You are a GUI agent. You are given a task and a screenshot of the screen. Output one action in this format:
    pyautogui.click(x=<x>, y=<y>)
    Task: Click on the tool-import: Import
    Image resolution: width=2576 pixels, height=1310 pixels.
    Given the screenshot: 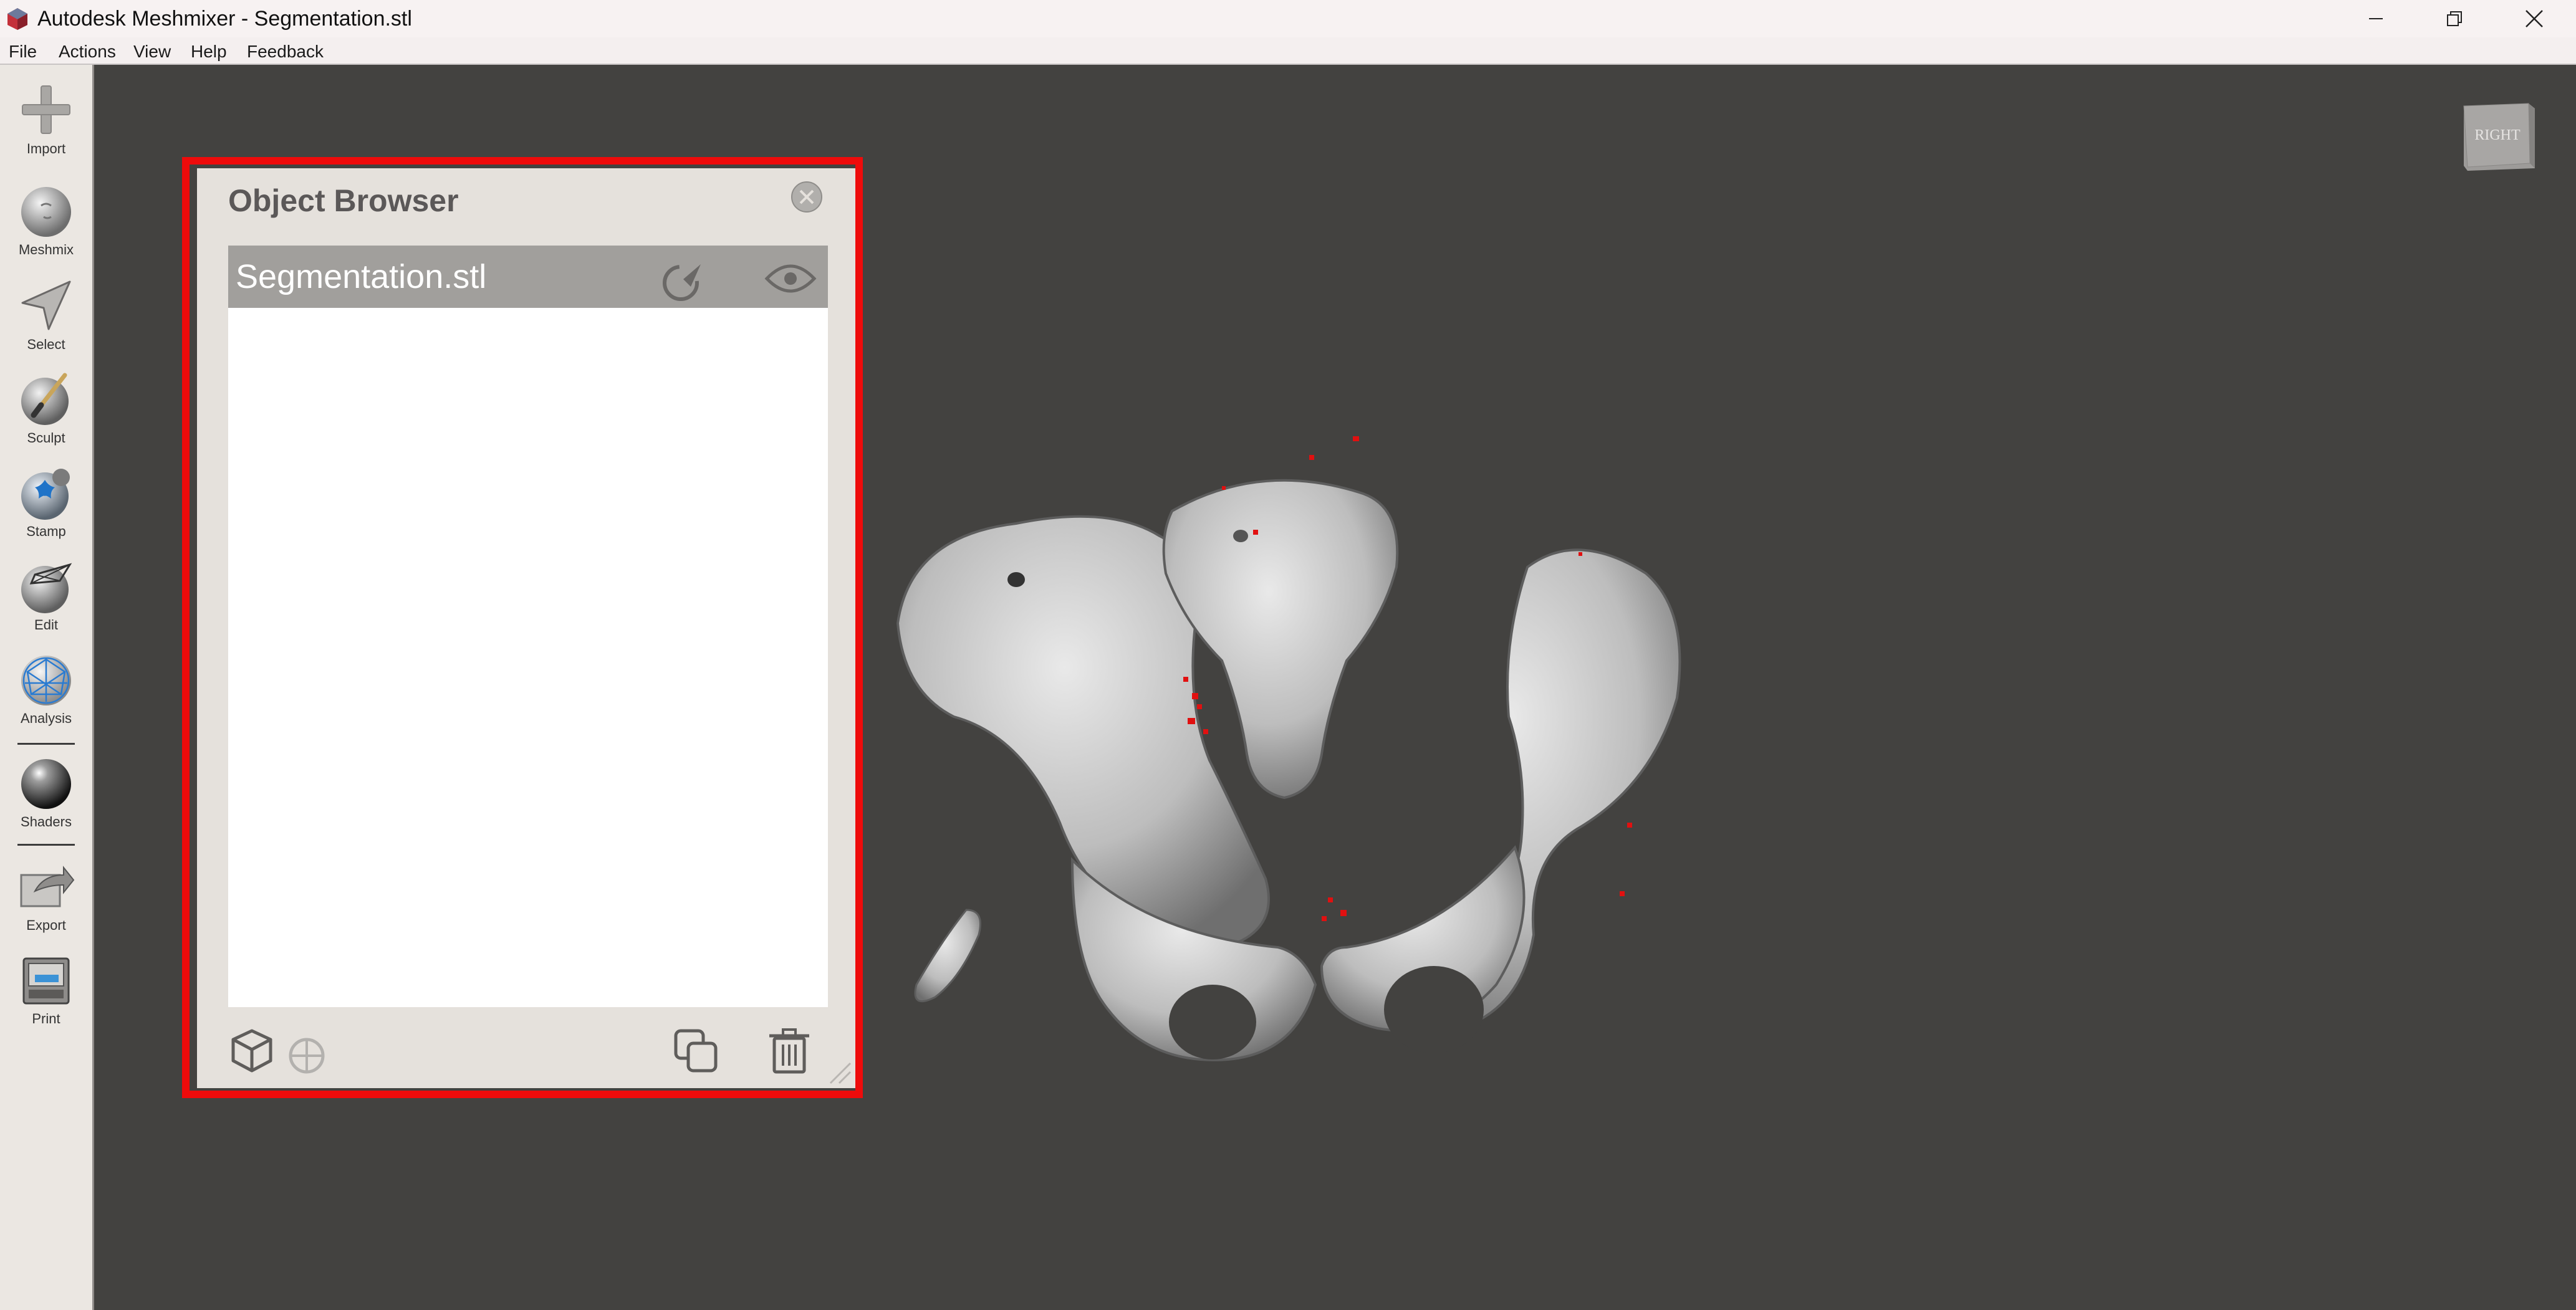 What is the action you would take?
    pyautogui.click(x=46, y=118)
    